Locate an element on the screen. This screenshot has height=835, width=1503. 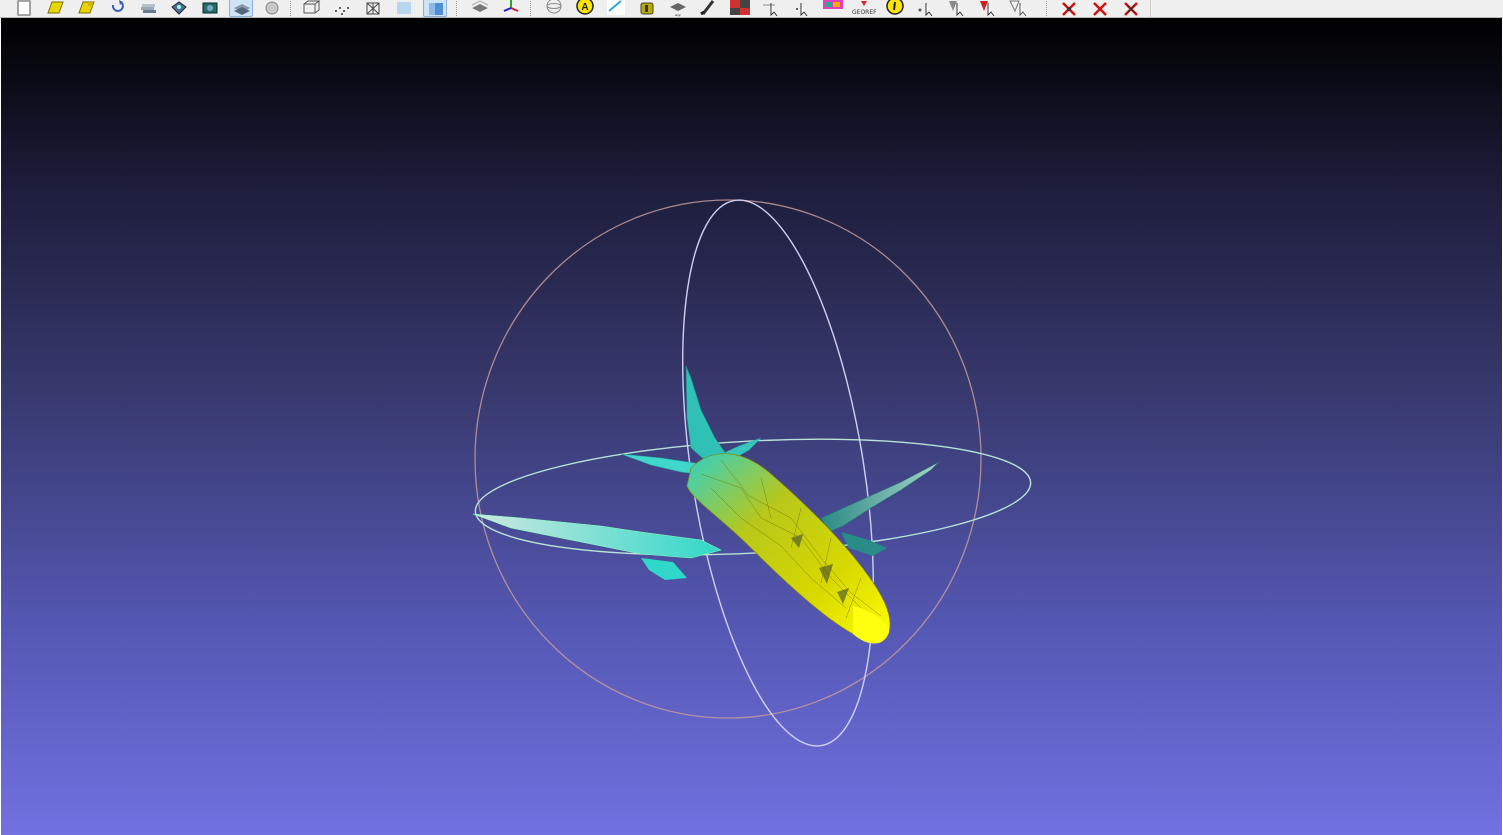
georef-label: GEOREF is located at coordinates (864, 12).